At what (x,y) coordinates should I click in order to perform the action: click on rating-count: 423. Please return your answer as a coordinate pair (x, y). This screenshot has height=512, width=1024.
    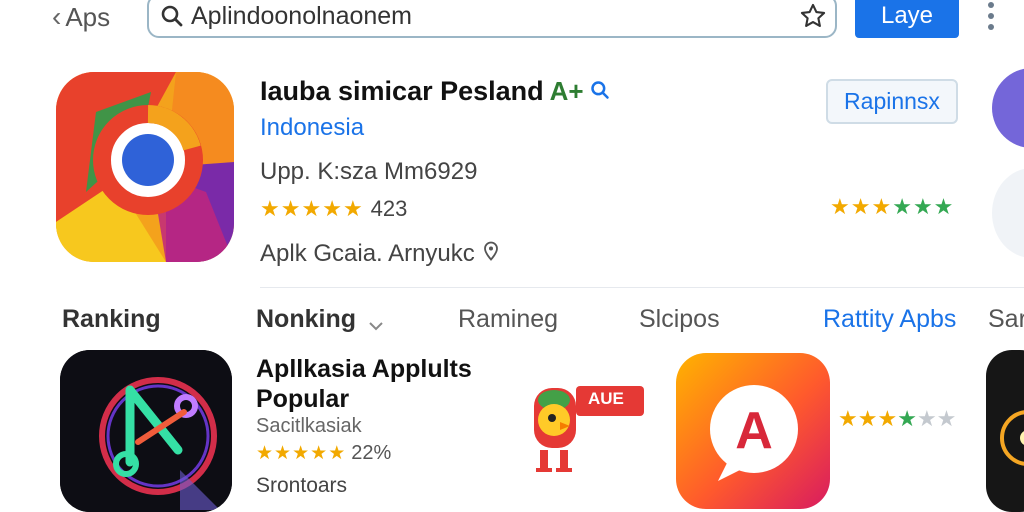
    Looking at the image, I should click on (389, 208).